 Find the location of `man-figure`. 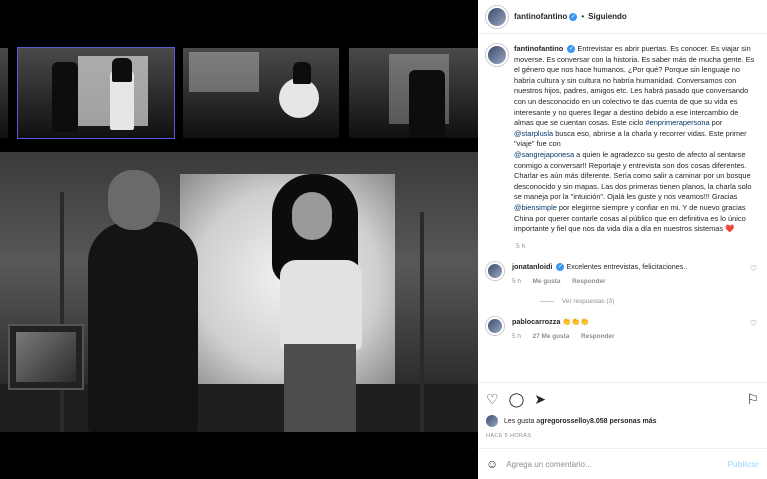

man-figure is located at coordinates (143, 327).